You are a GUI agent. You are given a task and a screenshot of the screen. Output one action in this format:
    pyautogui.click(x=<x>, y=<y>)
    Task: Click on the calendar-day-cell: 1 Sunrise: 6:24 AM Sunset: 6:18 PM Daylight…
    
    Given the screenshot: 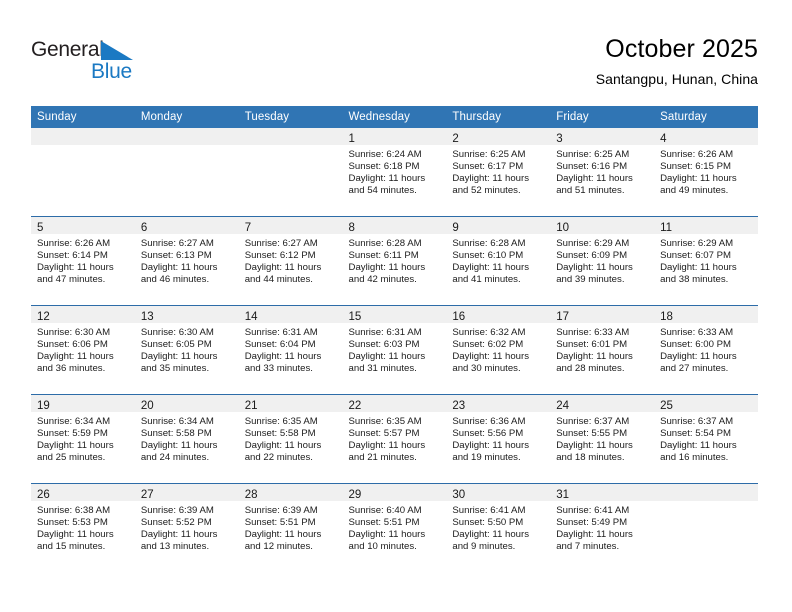 What is the action you would take?
    pyautogui.click(x=394, y=172)
    